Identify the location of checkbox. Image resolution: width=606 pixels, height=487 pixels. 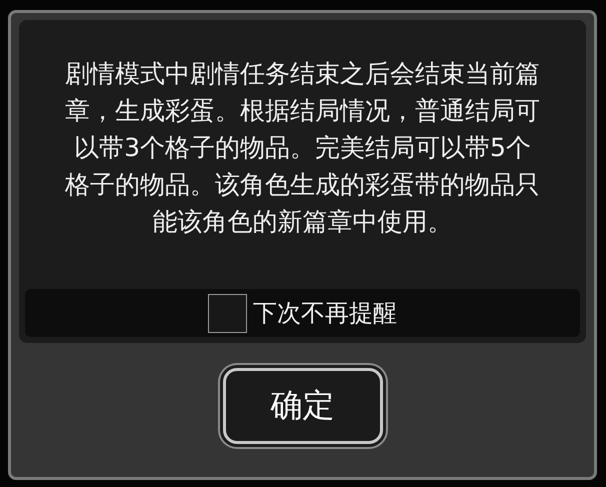
(227, 313).